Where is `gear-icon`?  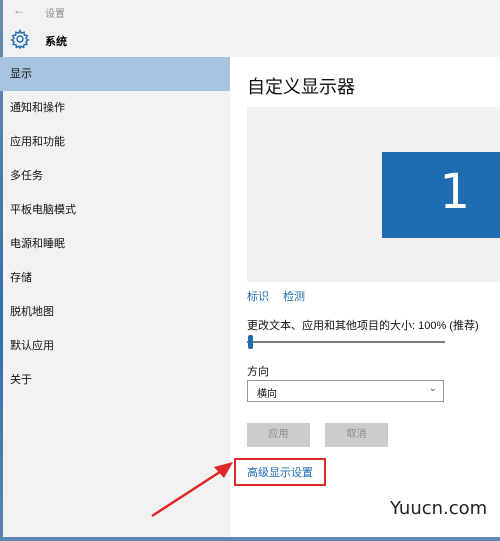 gear-icon is located at coordinates (20, 39).